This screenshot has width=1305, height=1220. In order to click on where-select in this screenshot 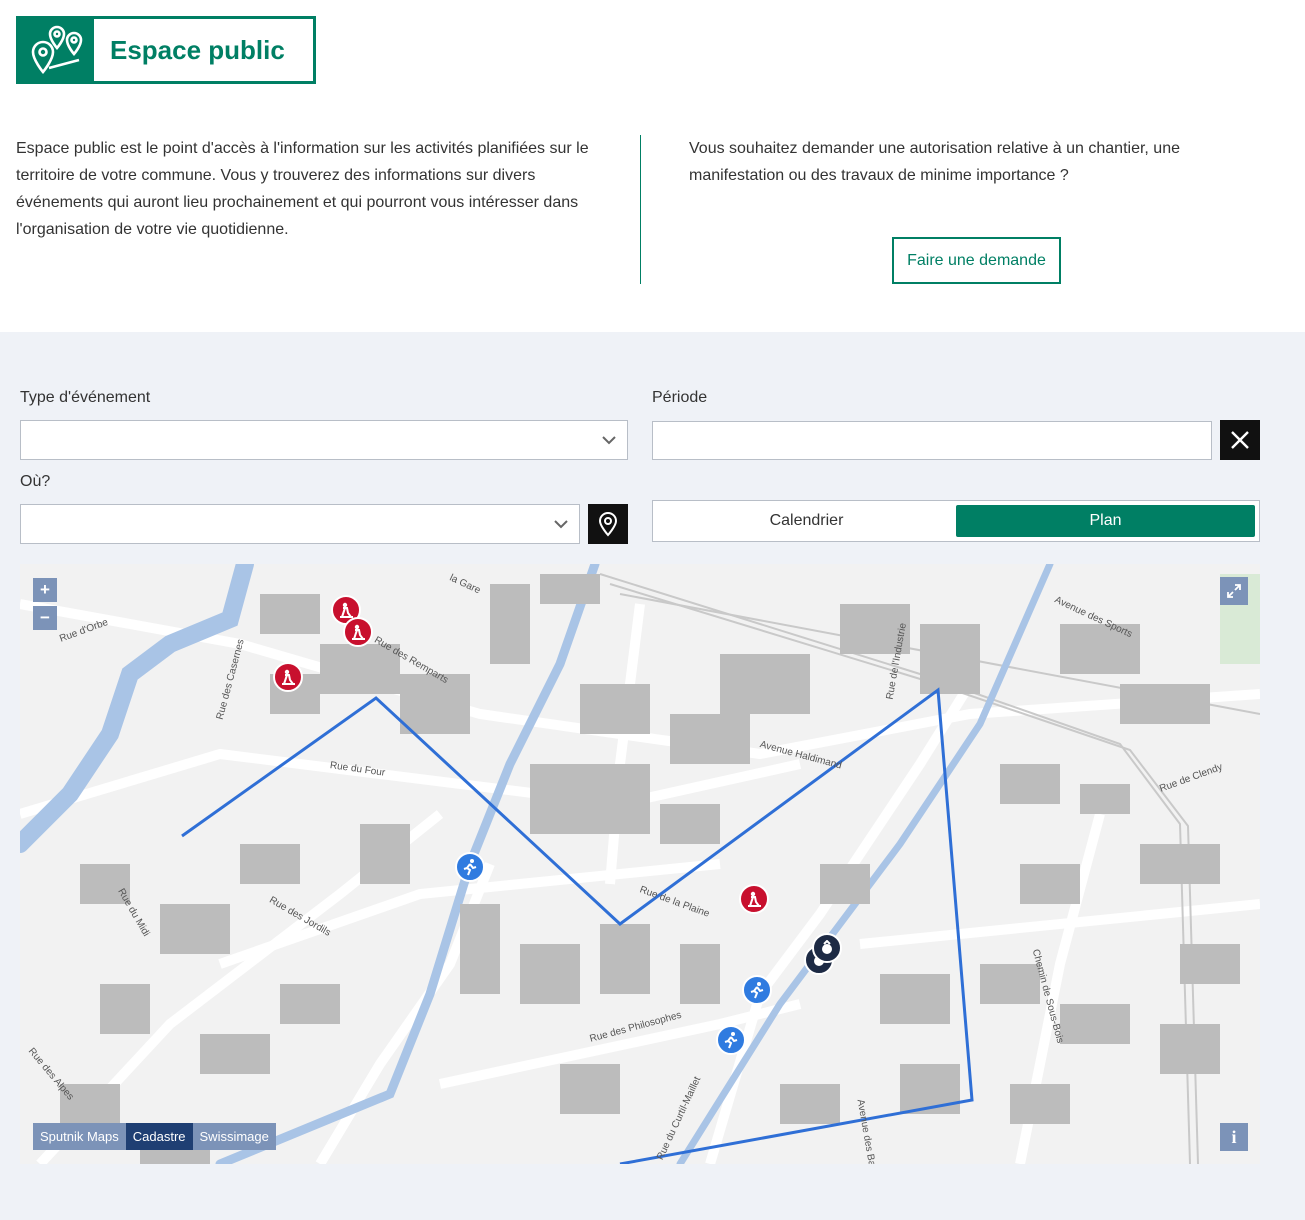, I will do `click(300, 524)`.